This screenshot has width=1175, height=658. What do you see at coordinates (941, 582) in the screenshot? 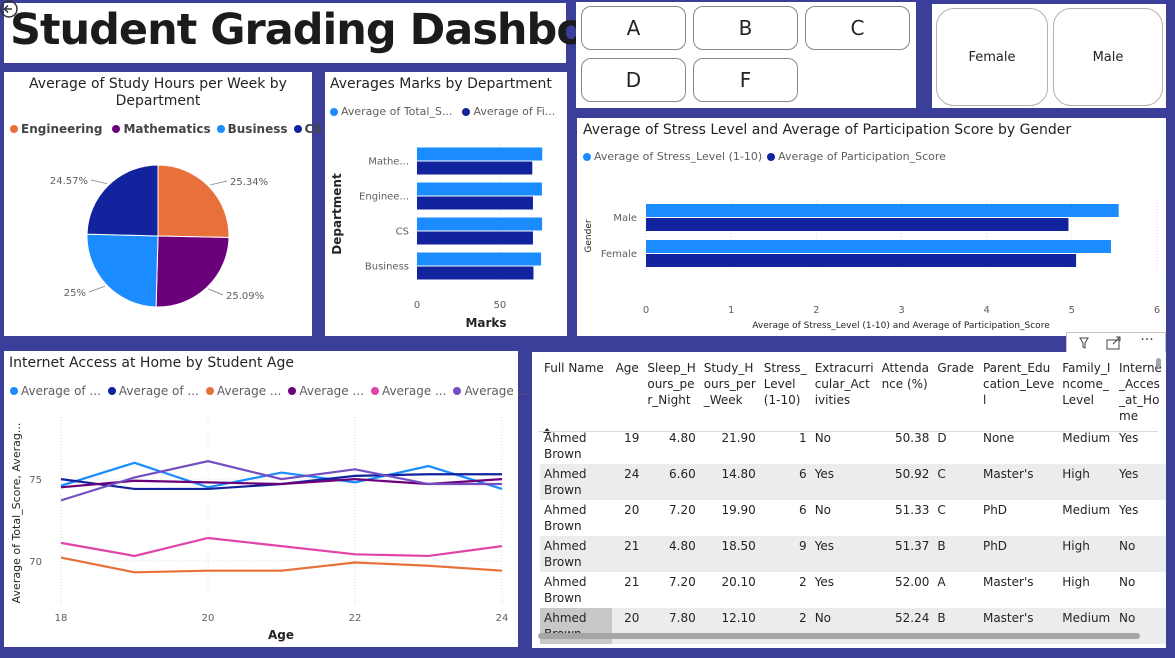
I see `table-cell: A` at bounding box center [941, 582].